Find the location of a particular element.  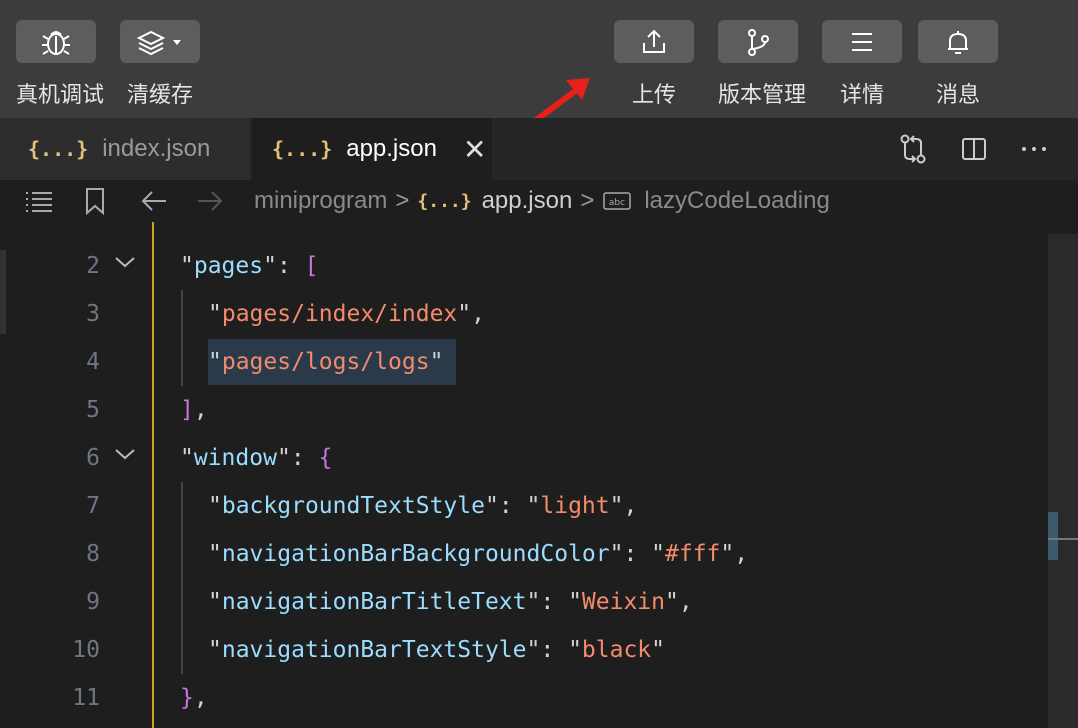

breadcrumb-file: app.json is located at coordinates (527, 201).